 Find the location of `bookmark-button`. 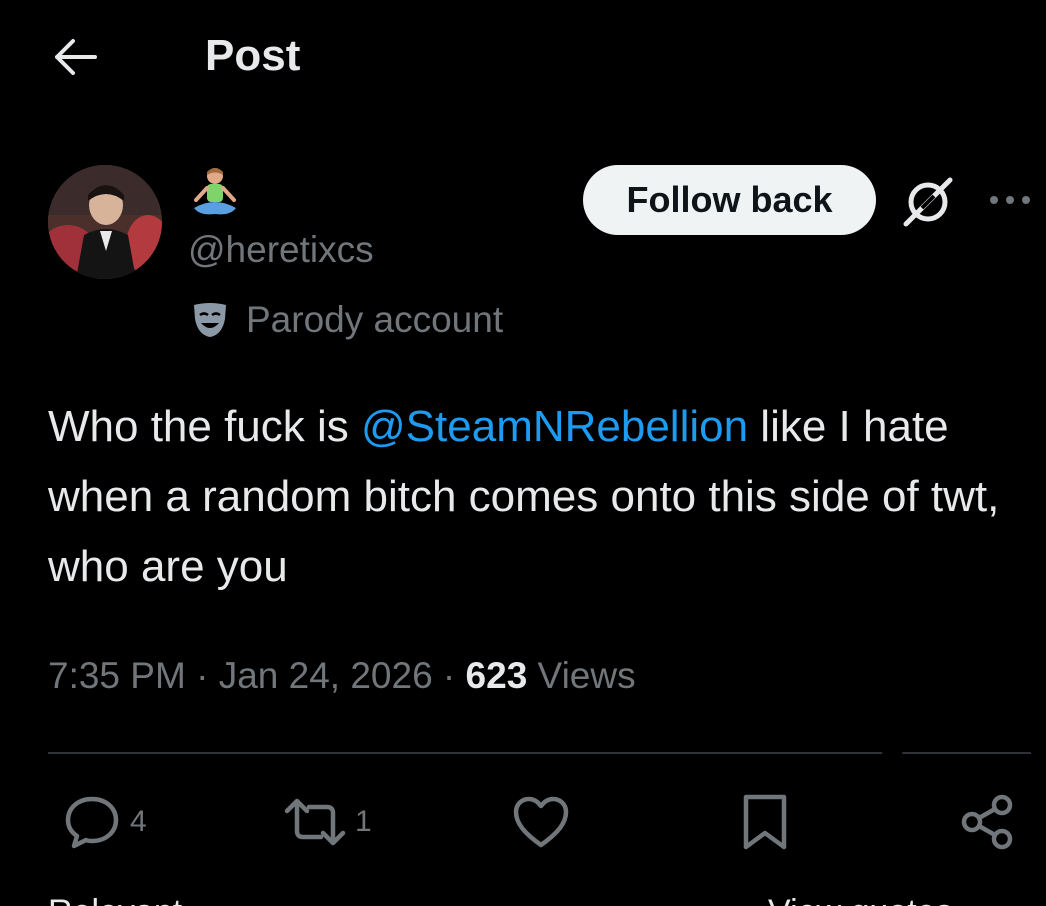

bookmark-button is located at coordinates (765, 822).